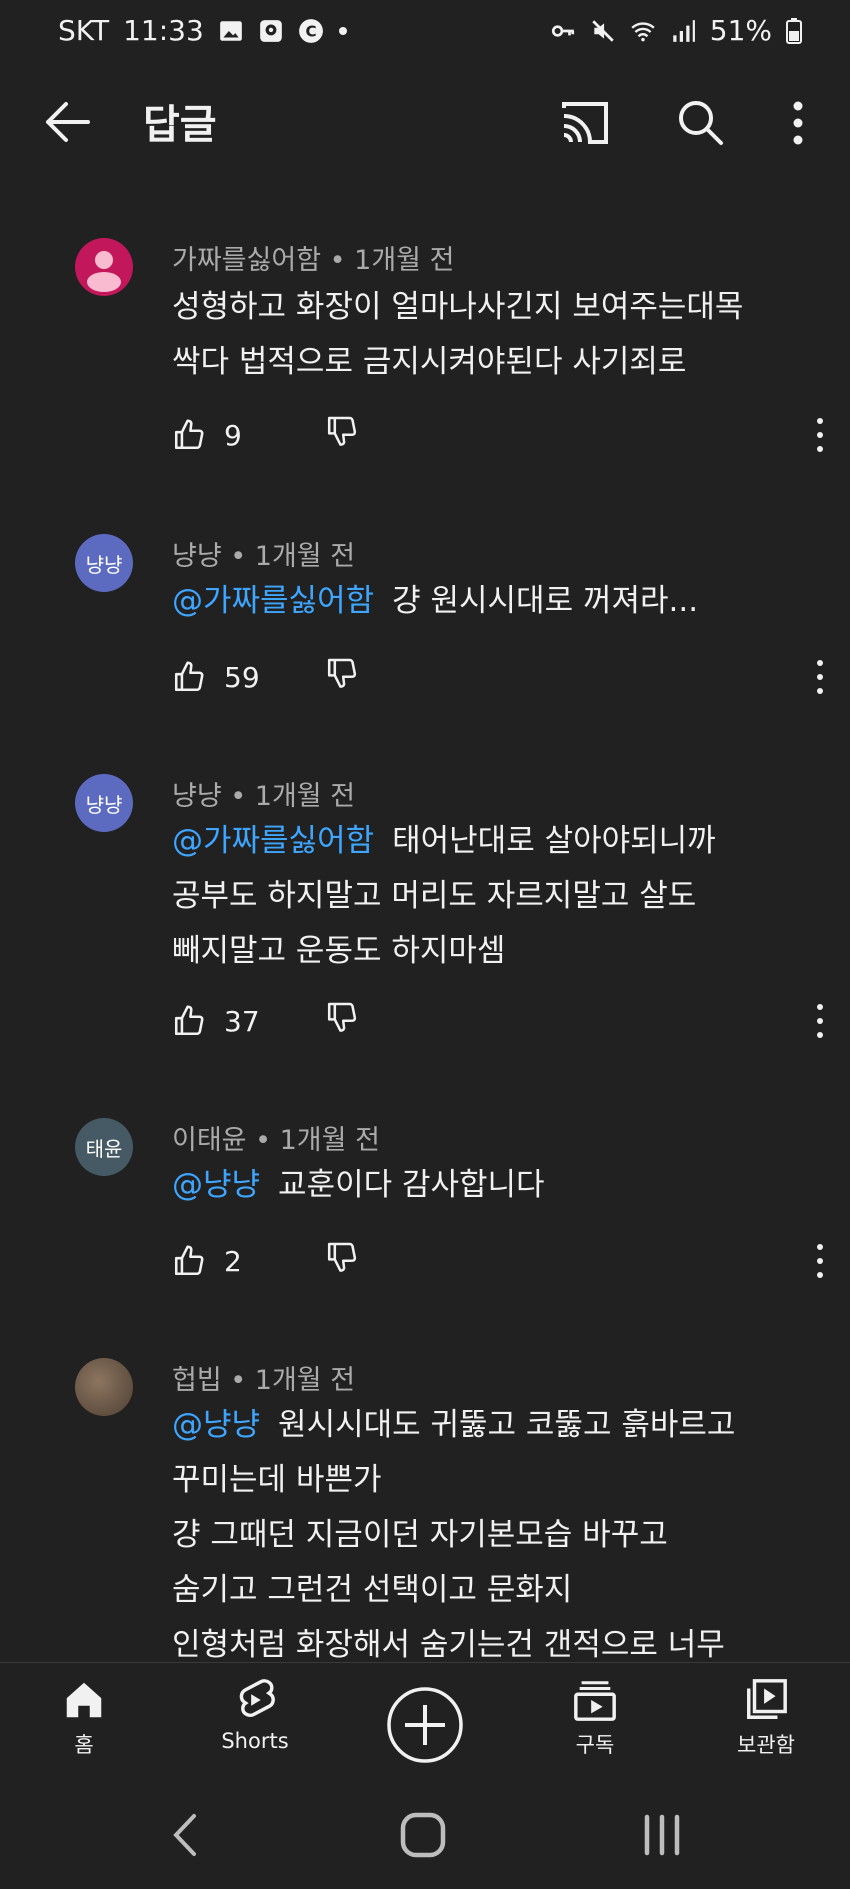 Image resolution: width=850 pixels, height=1889 pixels. What do you see at coordinates (497, 1185) in the screenshot?
I see `comment-text: @냥냥 교훈이다 감사합니다` at bounding box center [497, 1185].